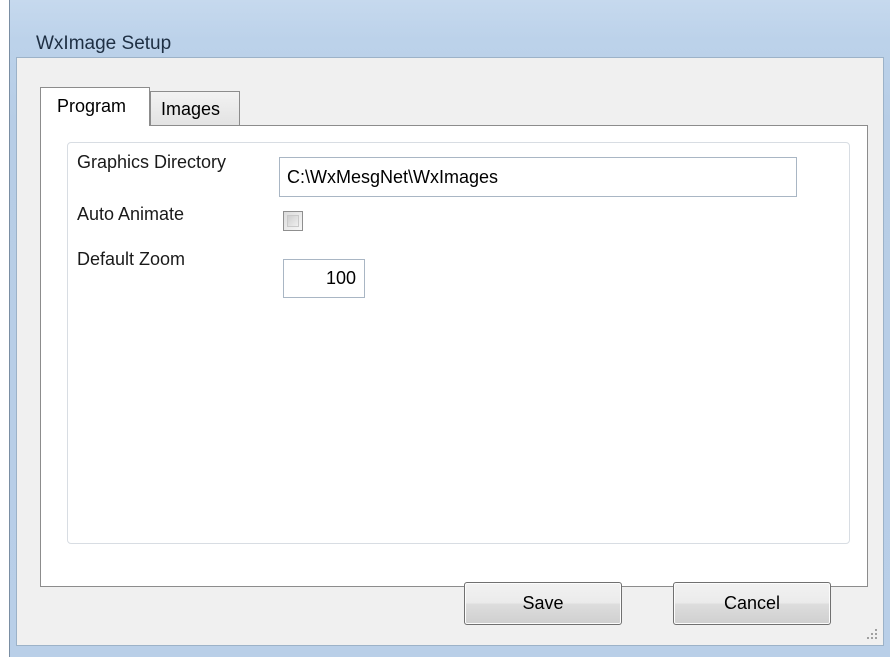 The width and height of the screenshot is (890, 657). I want to click on auto-animate-checkbox, so click(293, 221).